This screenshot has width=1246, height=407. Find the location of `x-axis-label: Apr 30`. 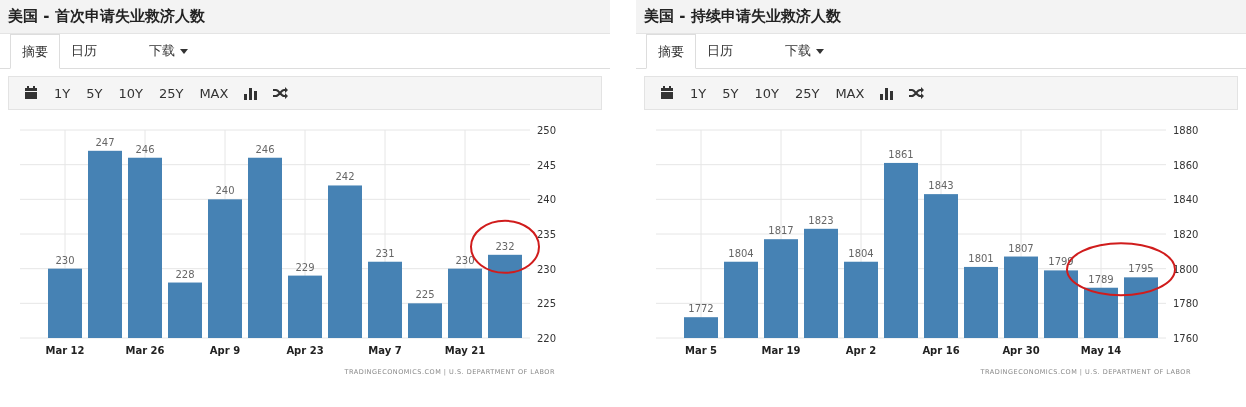

x-axis-label: Apr 30 is located at coordinates (1021, 350).